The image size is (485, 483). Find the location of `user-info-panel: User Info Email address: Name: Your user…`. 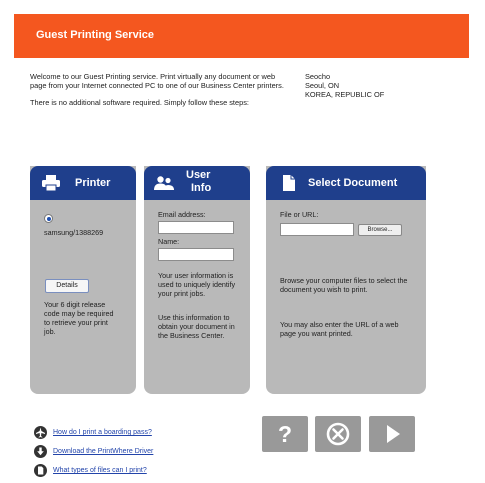

user-info-panel: User Info Email address: Name: Your user… is located at coordinates (197, 280).